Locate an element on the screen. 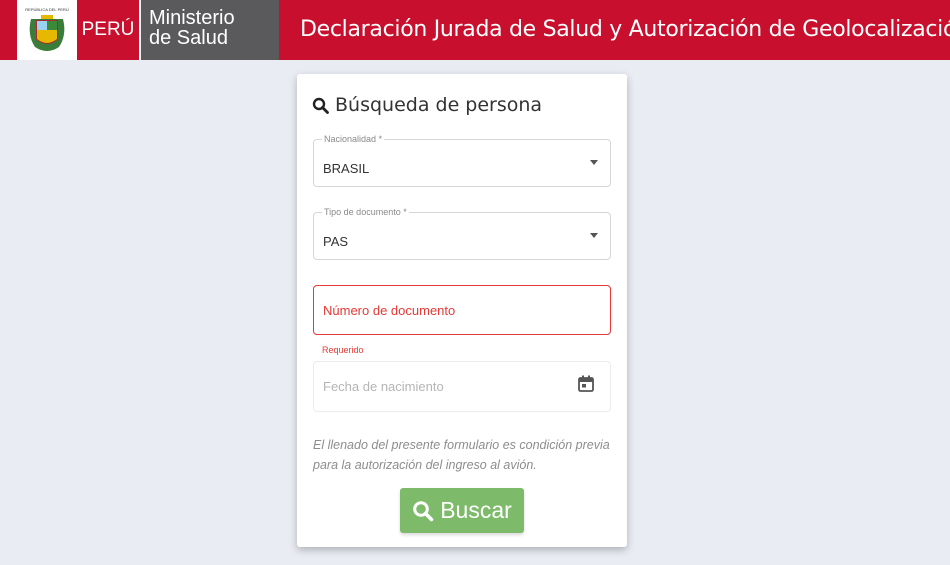 This screenshot has height=565, width=950. document-type-value: PAS is located at coordinates (336, 241).